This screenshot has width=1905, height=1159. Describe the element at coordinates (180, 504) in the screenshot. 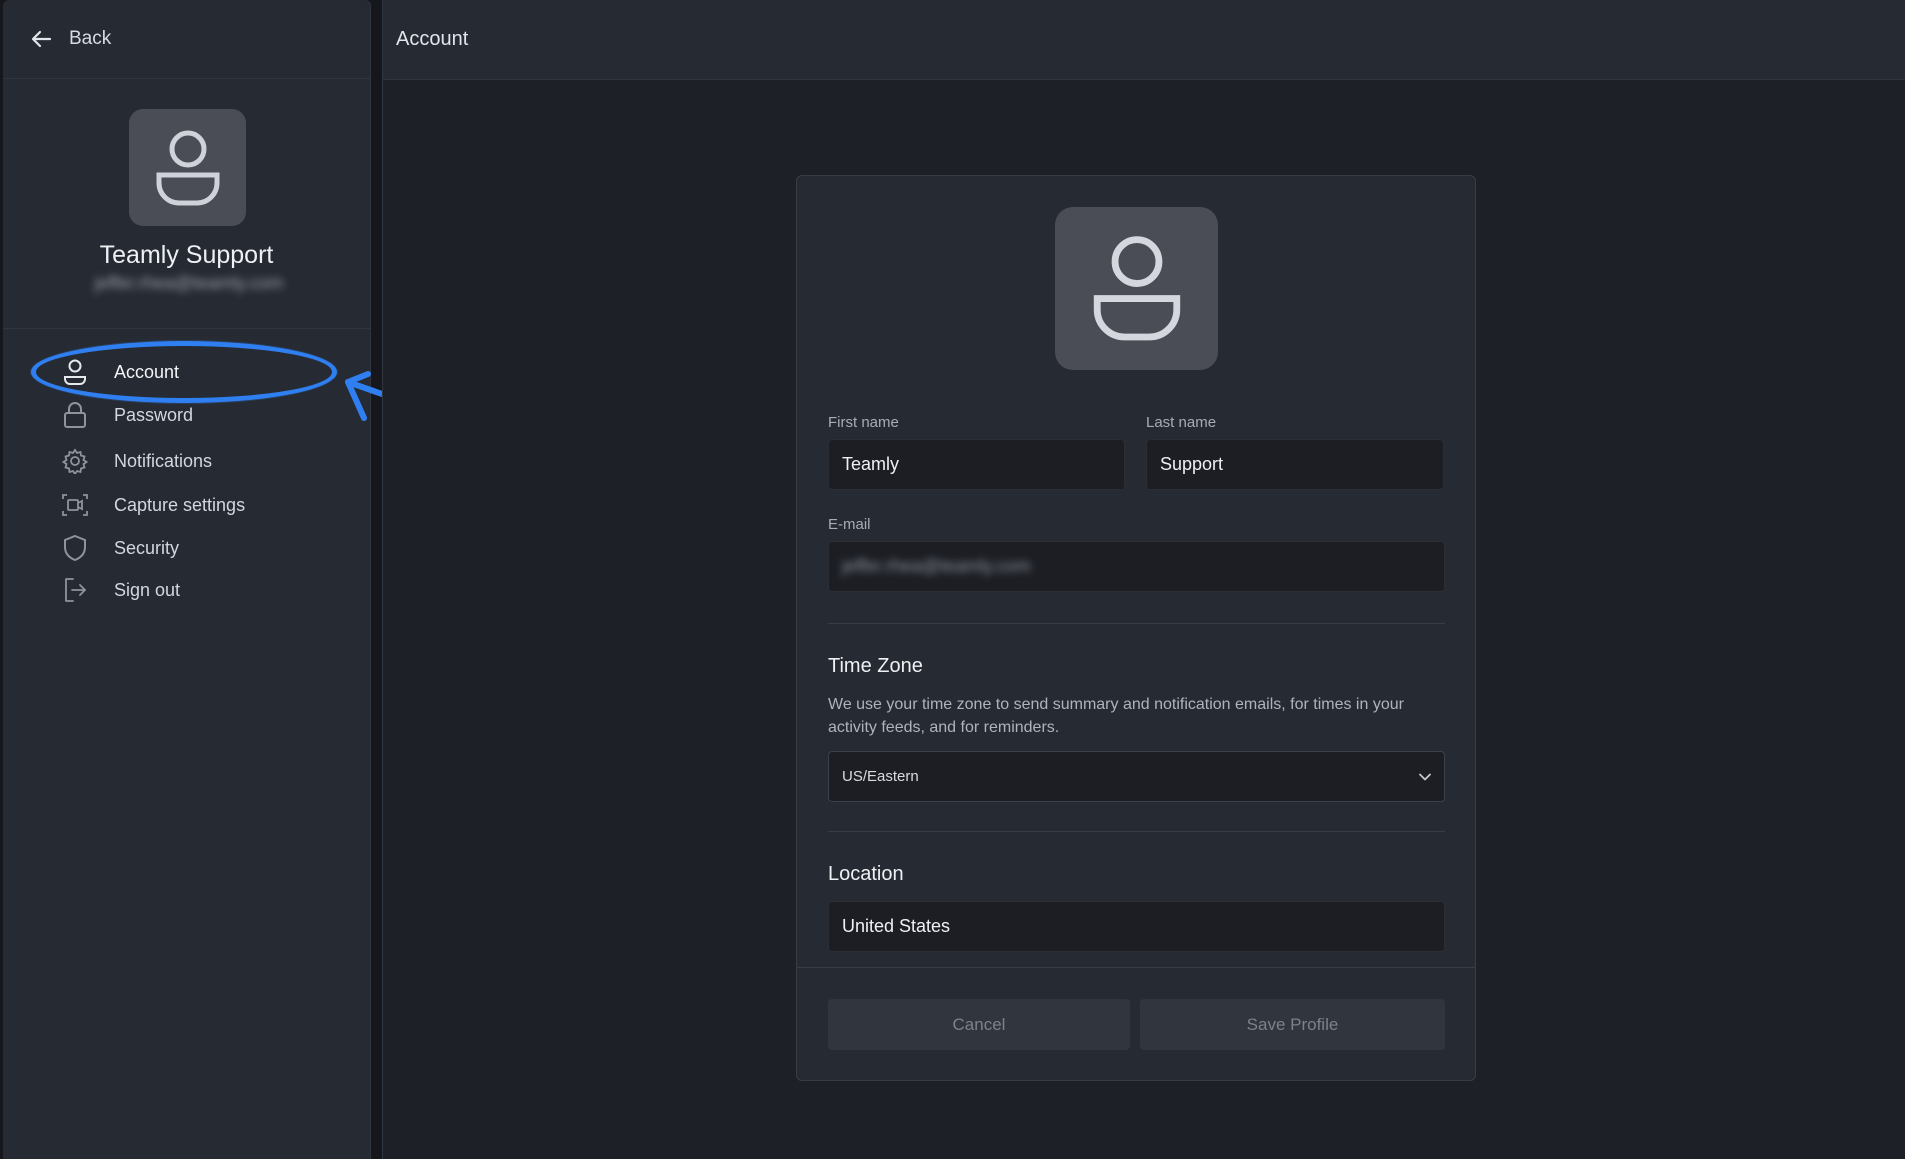

I see `nav-item-label: Capture settings` at that location.